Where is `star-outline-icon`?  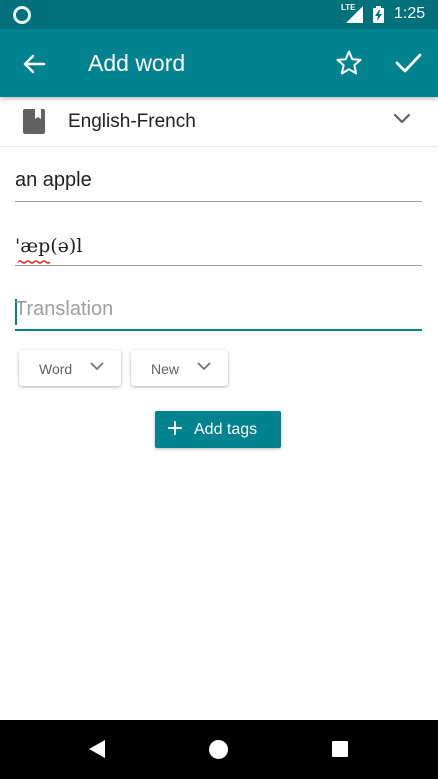
star-outline-icon is located at coordinates (349, 63).